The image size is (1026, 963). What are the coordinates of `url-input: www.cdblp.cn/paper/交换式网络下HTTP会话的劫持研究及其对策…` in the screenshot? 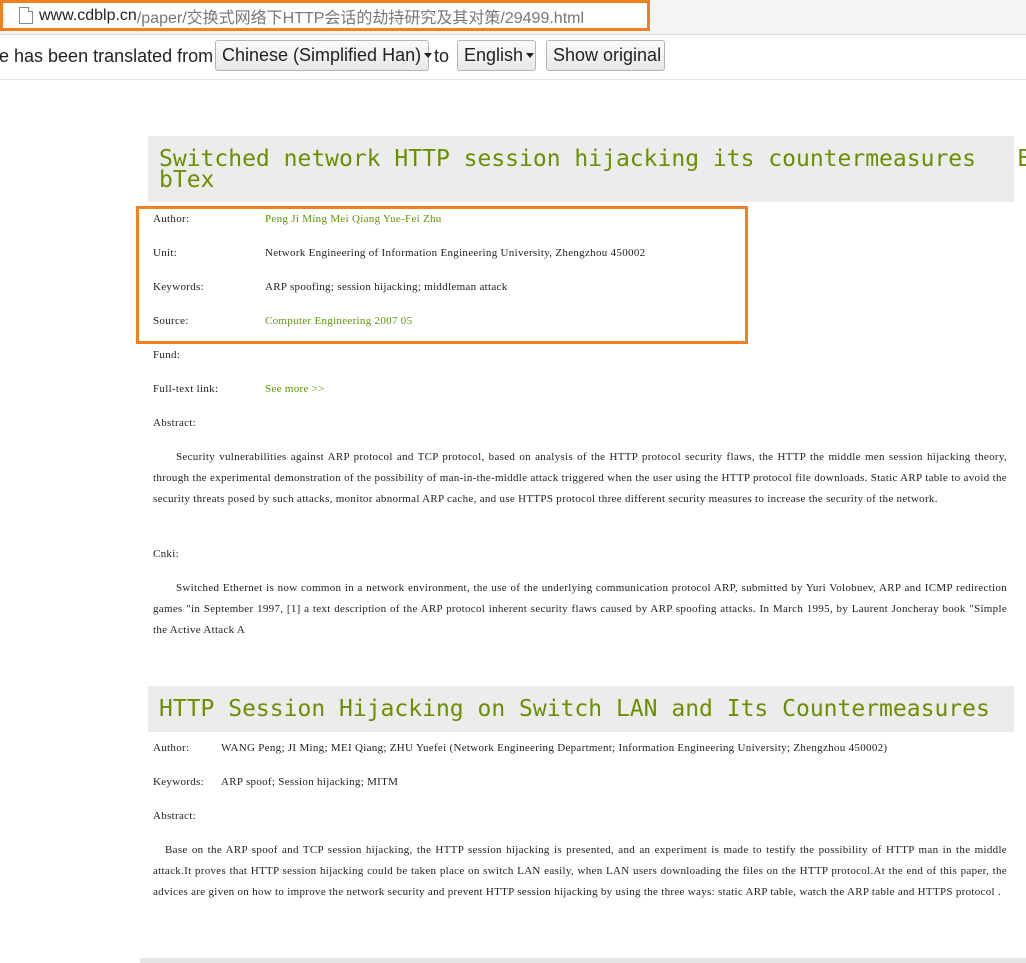 It's located at (325, 15).